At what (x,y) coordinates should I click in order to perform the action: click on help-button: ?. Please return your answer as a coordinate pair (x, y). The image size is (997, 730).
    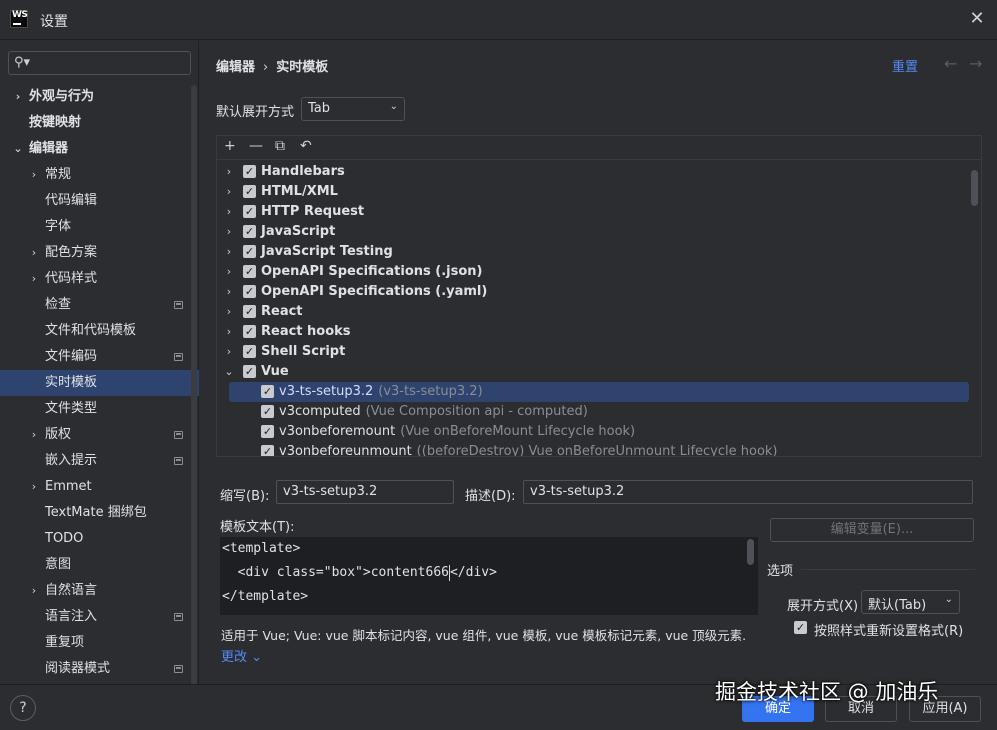
    Looking at the image, I should click on (23, 708).